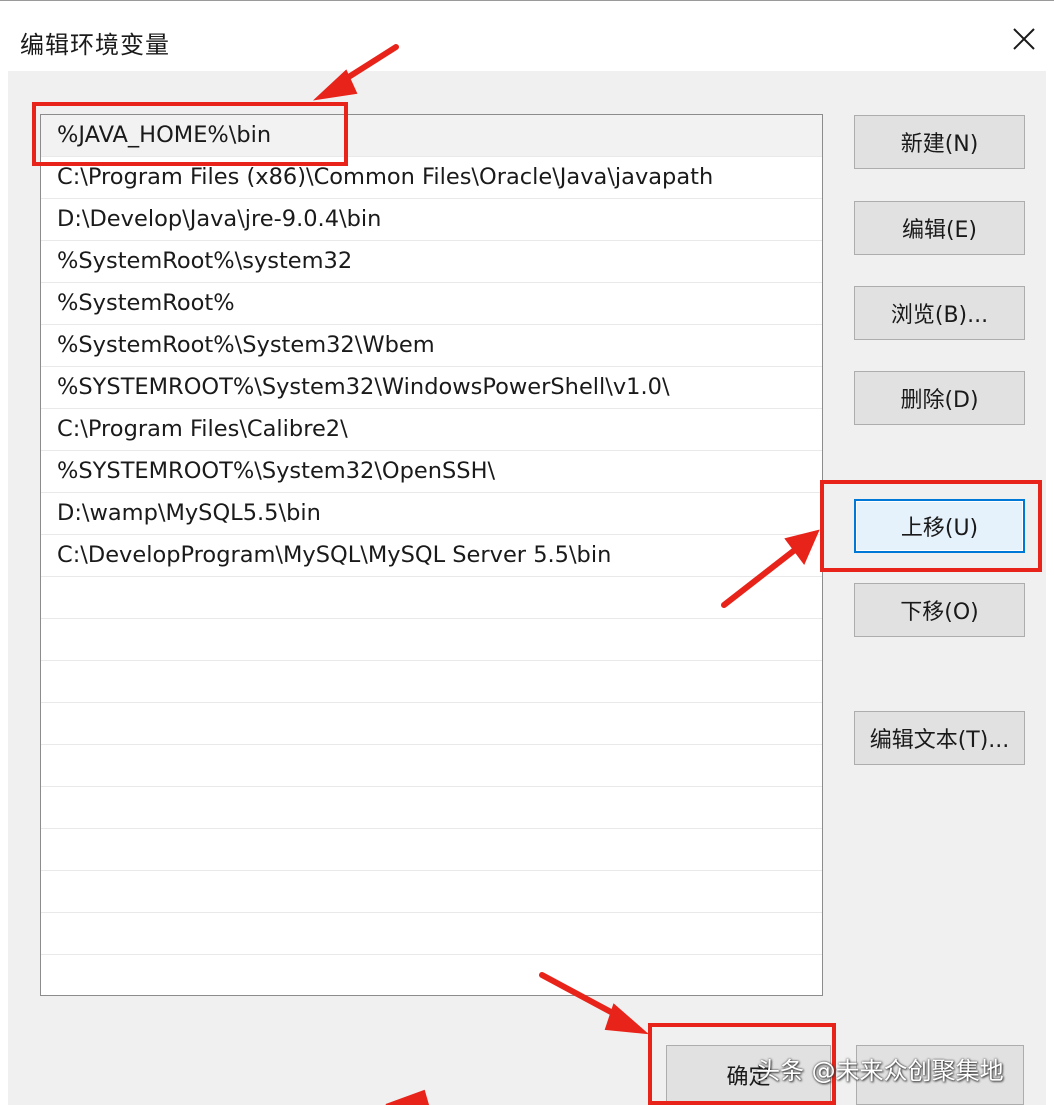 The height and width of the screenshot is (1105, 1054). What do you see at coordinates (939, 526) in the screenshot?
I see `move-up-button: 上移(U)` at bounding box center [939, 526].